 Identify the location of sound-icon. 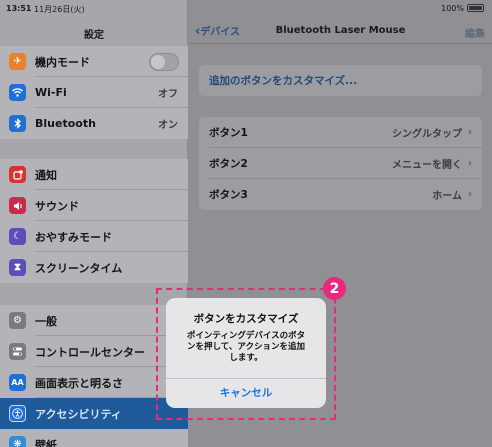
(17, 205).